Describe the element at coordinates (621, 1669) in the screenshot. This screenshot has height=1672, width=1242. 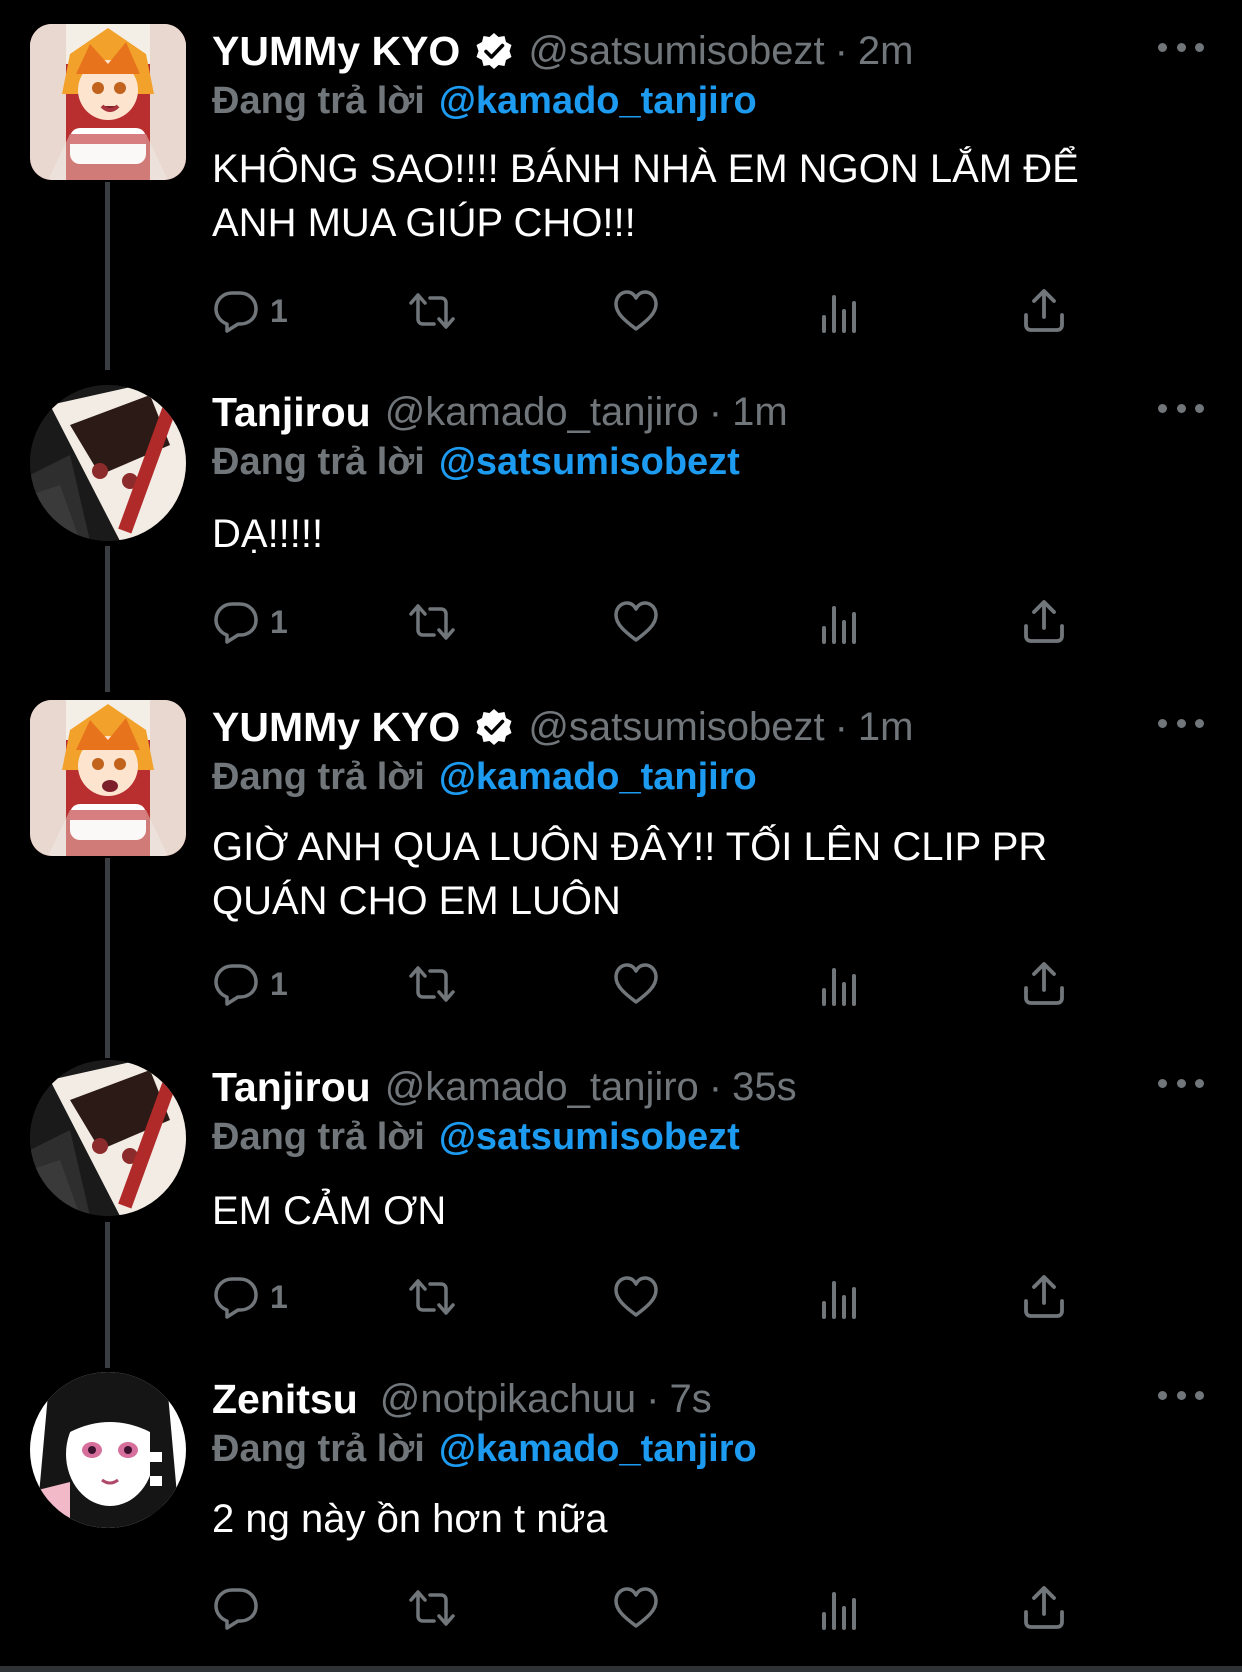
I see `divider` at that location.